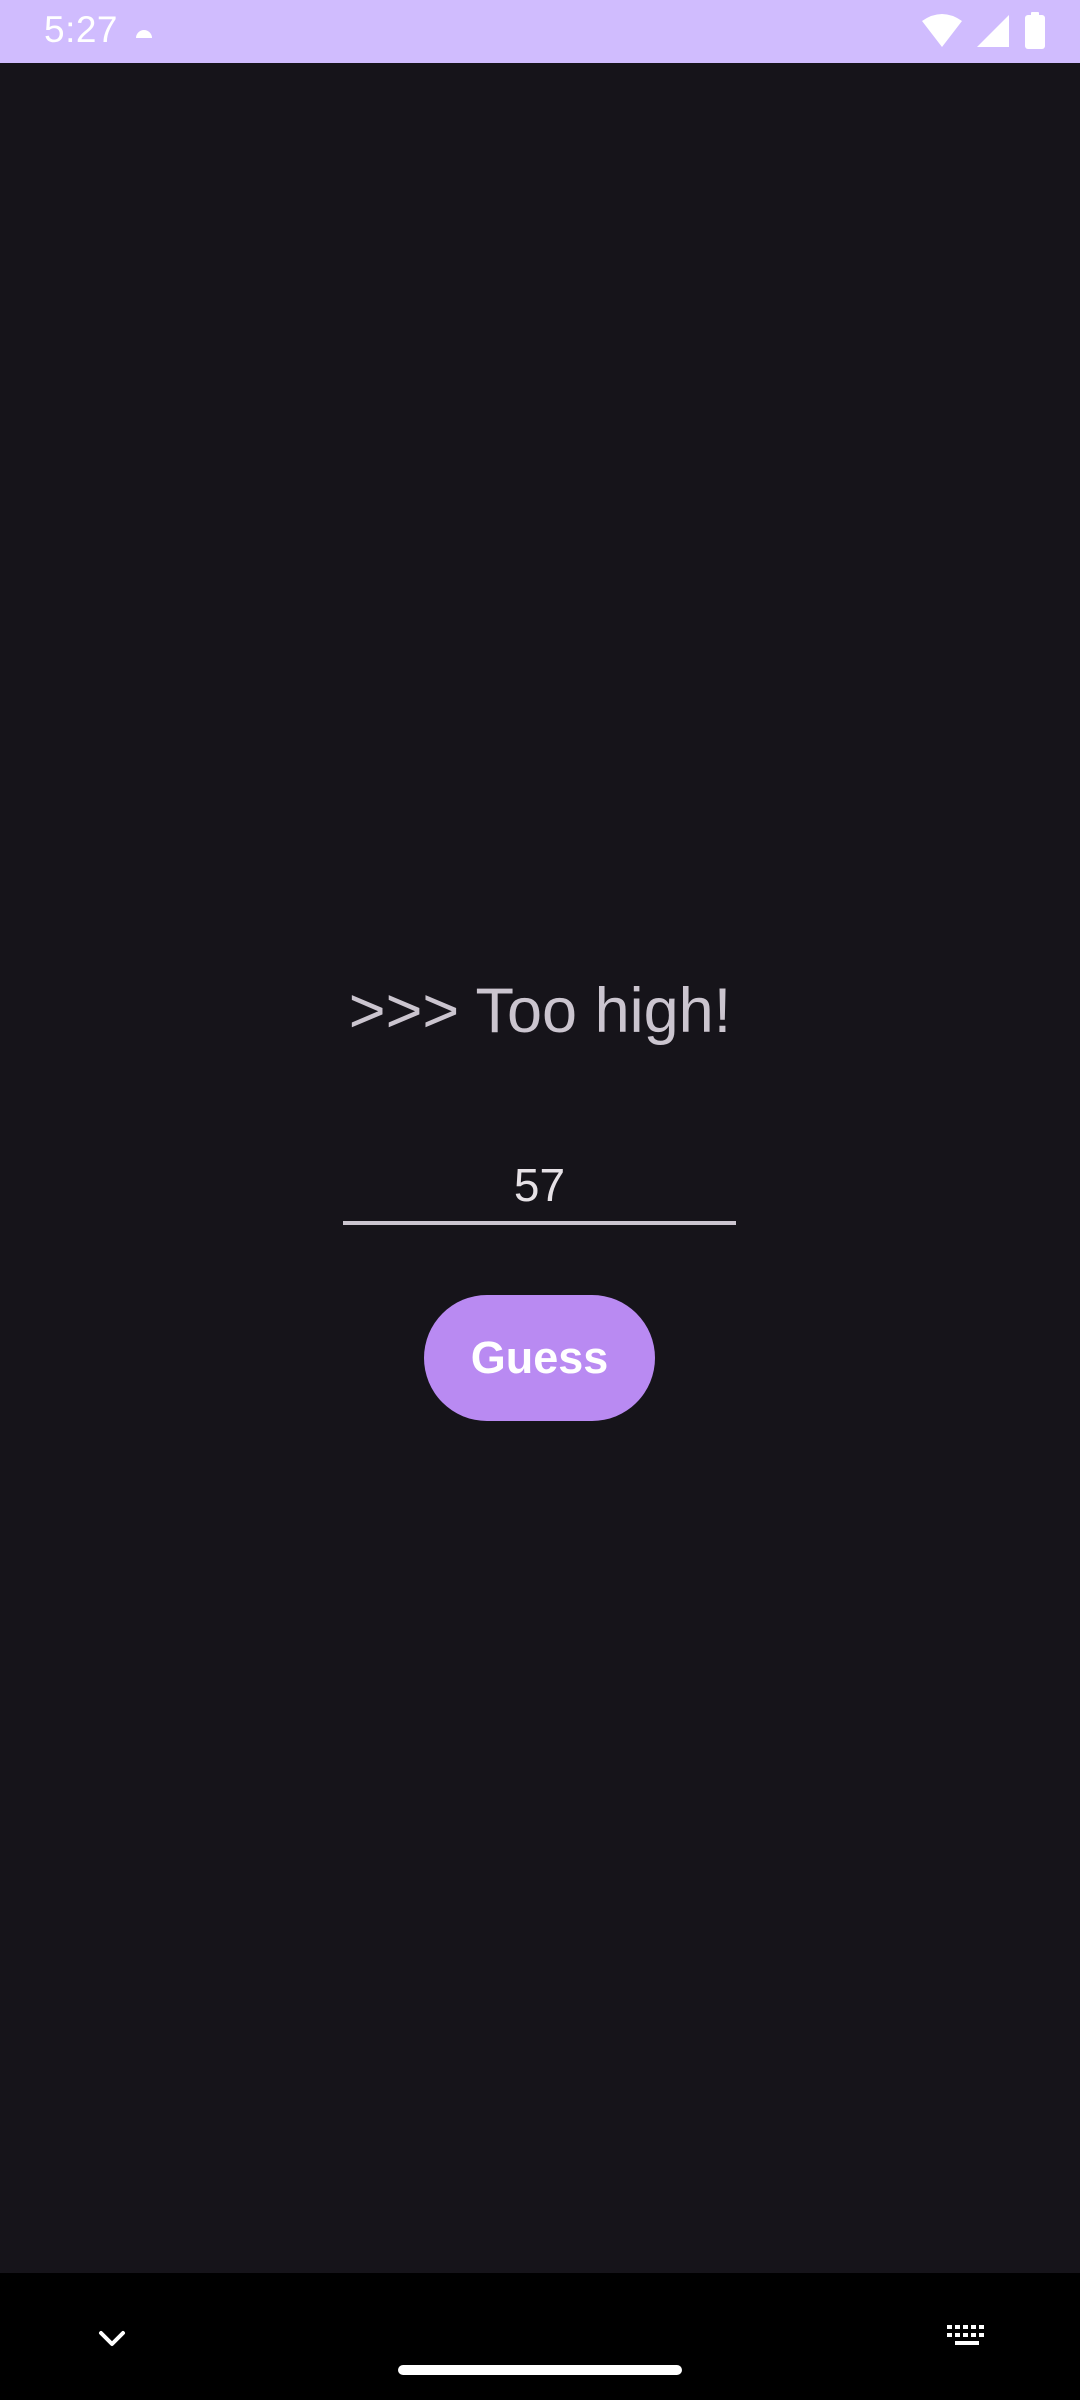 This screenshot has width=1080, height=2400. I want to click on guess-field, so click(539, 1186).